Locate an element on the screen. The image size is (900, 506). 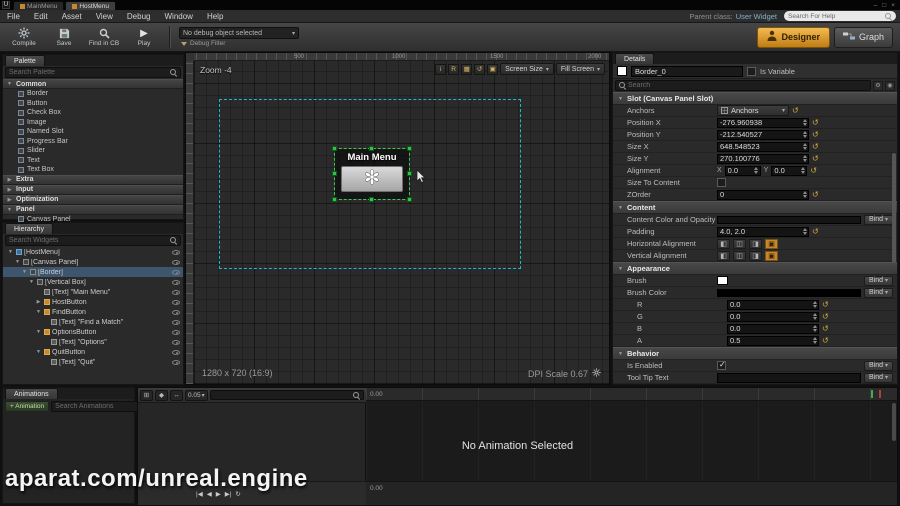
timeline-scrollbar is located at coordinates (894, 422).